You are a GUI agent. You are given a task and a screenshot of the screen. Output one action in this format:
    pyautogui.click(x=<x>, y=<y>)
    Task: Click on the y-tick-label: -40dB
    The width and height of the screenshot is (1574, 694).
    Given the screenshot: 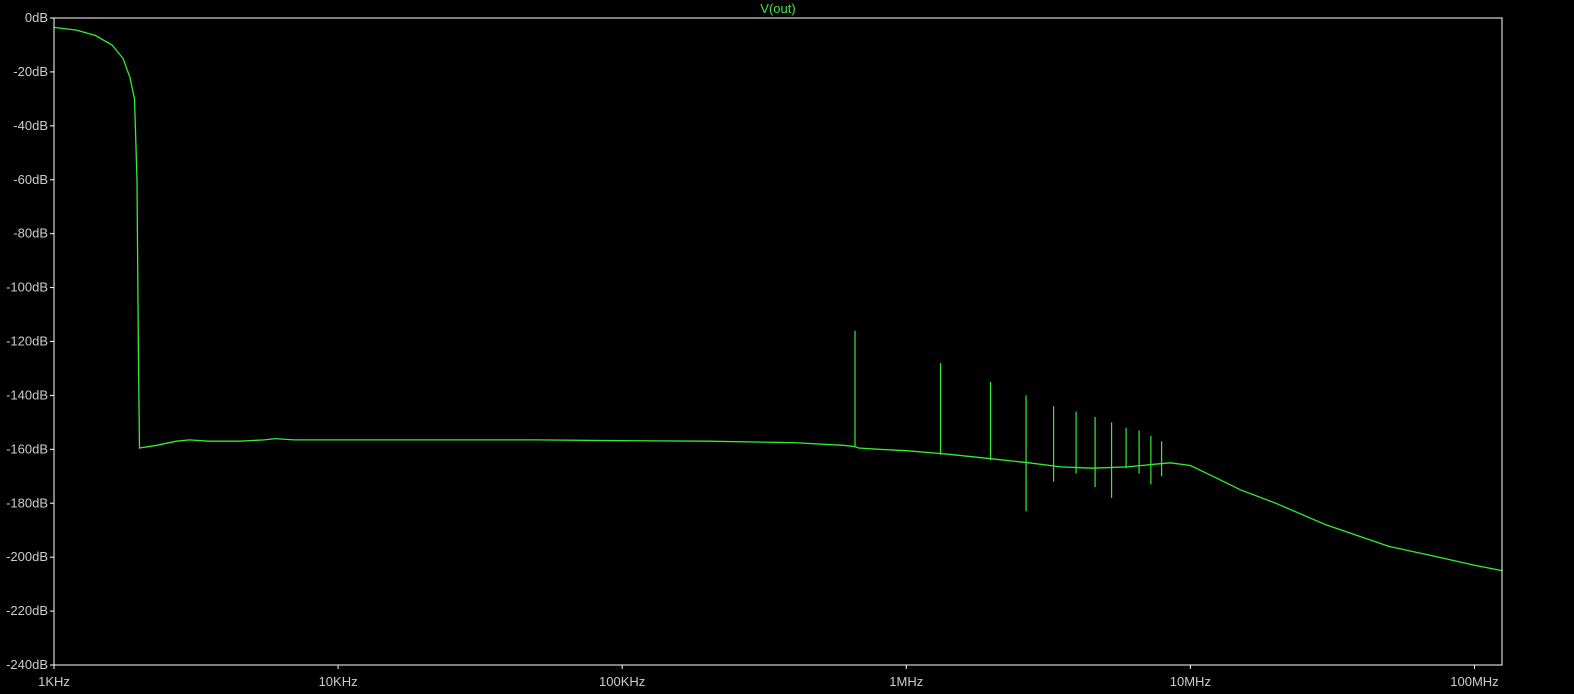 What is the action you would take?
    pyautogui.click(x=30, y=125)
    